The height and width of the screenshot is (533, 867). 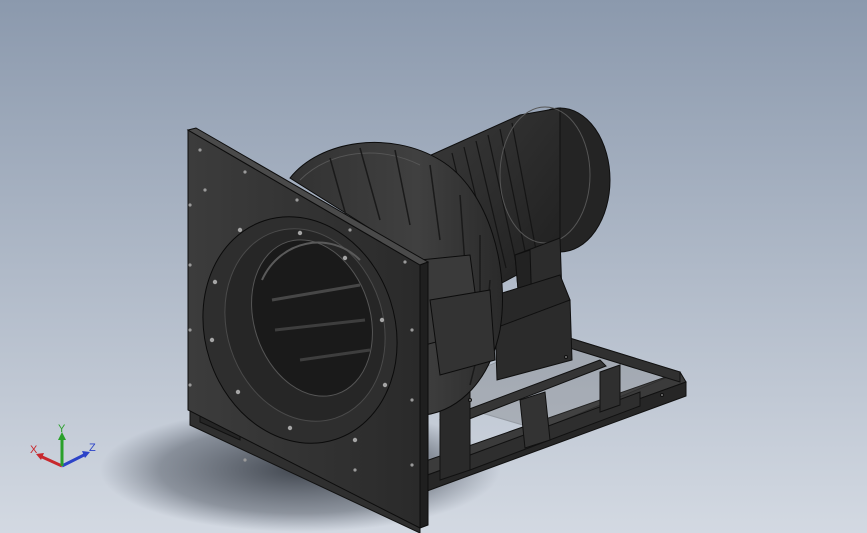 What do you see at coordinates (75, 459) in the screenshot?
I see `z-axis-arrow` at bounding box center [75, 459].